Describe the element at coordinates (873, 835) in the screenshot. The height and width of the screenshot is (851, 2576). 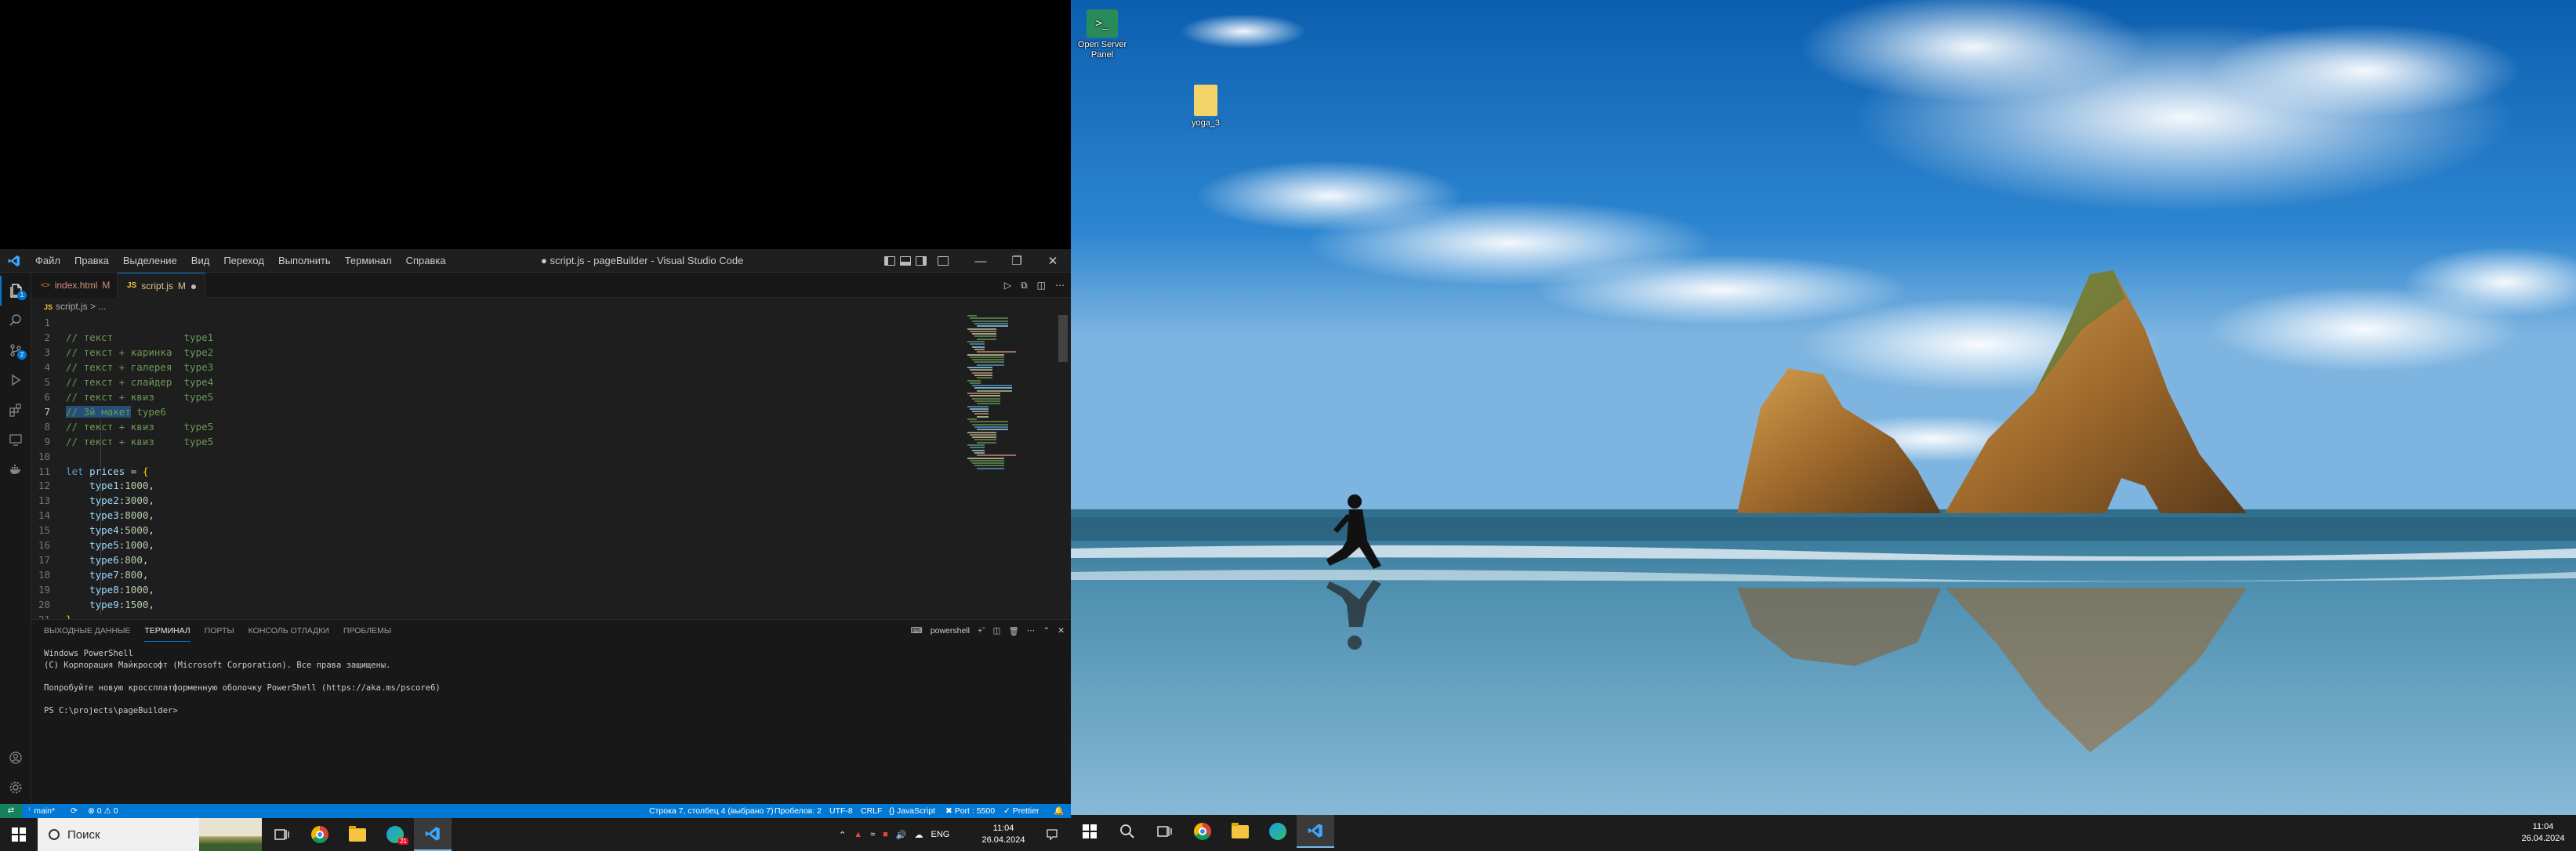
I see `wifi-icon: ≈` at that location.